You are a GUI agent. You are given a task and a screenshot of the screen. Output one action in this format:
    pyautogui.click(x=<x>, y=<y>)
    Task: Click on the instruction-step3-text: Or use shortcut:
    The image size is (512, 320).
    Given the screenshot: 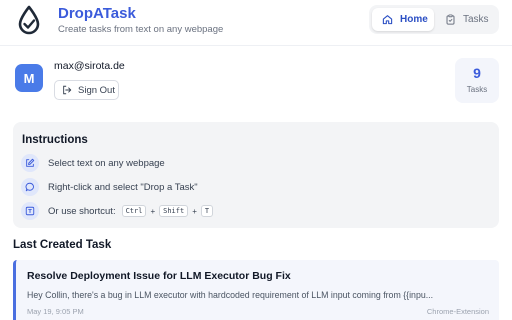 What is the action you would take?
    pyautogui.click(x=82, y=211)
    